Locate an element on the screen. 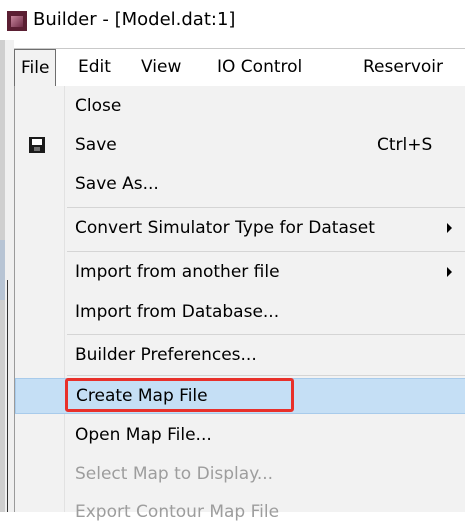  menu-item-label: Create Map File is located at coordinates (142, 396).